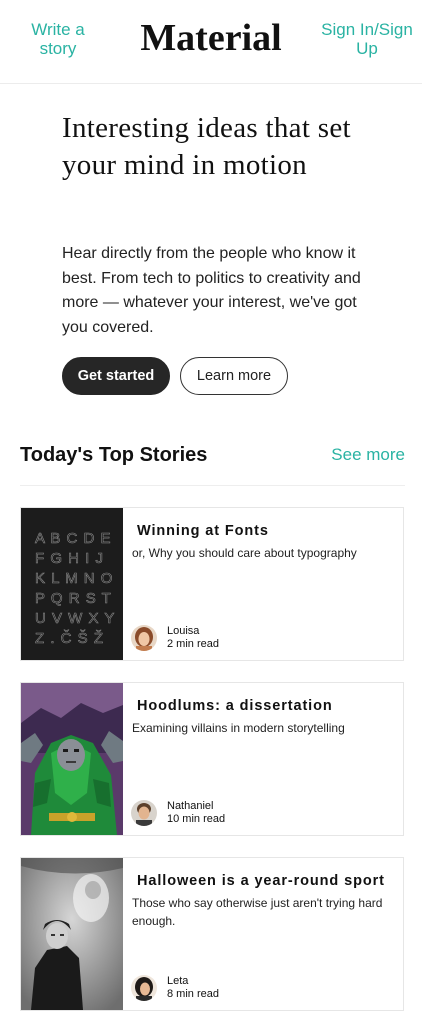  I want to click on write-story-link: Write a story, so click(58, 39).